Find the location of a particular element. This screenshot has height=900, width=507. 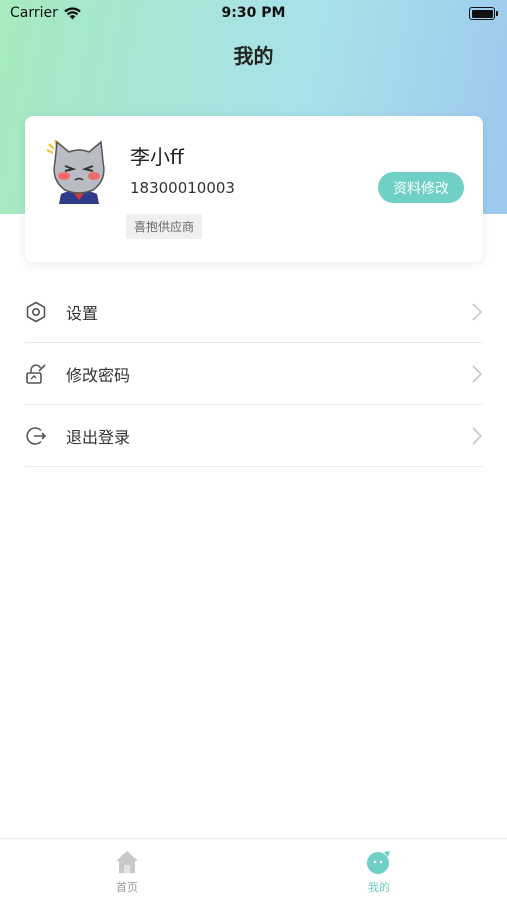

menu-item-logout: 退出登录 is located at coordinates (254, 436).